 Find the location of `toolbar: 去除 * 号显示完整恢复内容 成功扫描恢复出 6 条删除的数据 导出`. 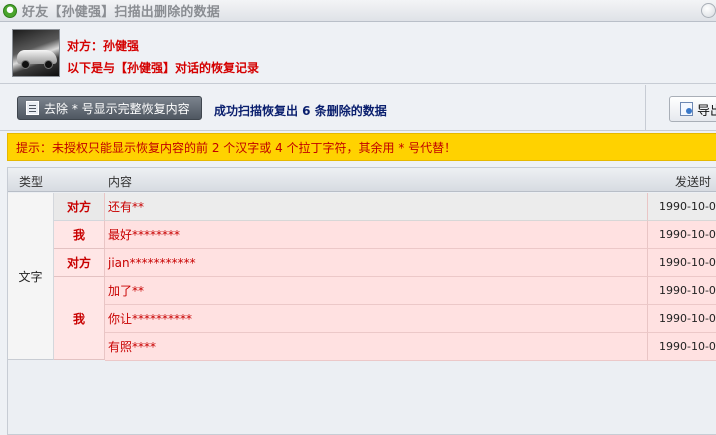

toolbar: 去除 * 号显示完整恢复内容 成功扫描恢复出 6 条删除的数据 导出 is located at coordinates (358, 108).